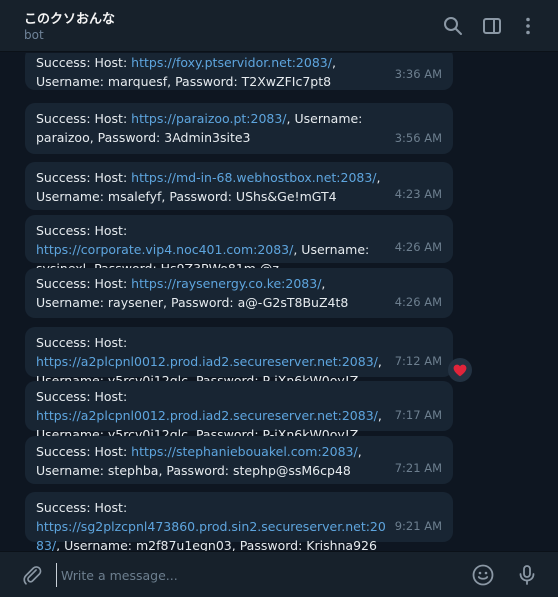  Describe the element at coordinates (453, 26) in the screenshot. I see `search-icon` at that location.